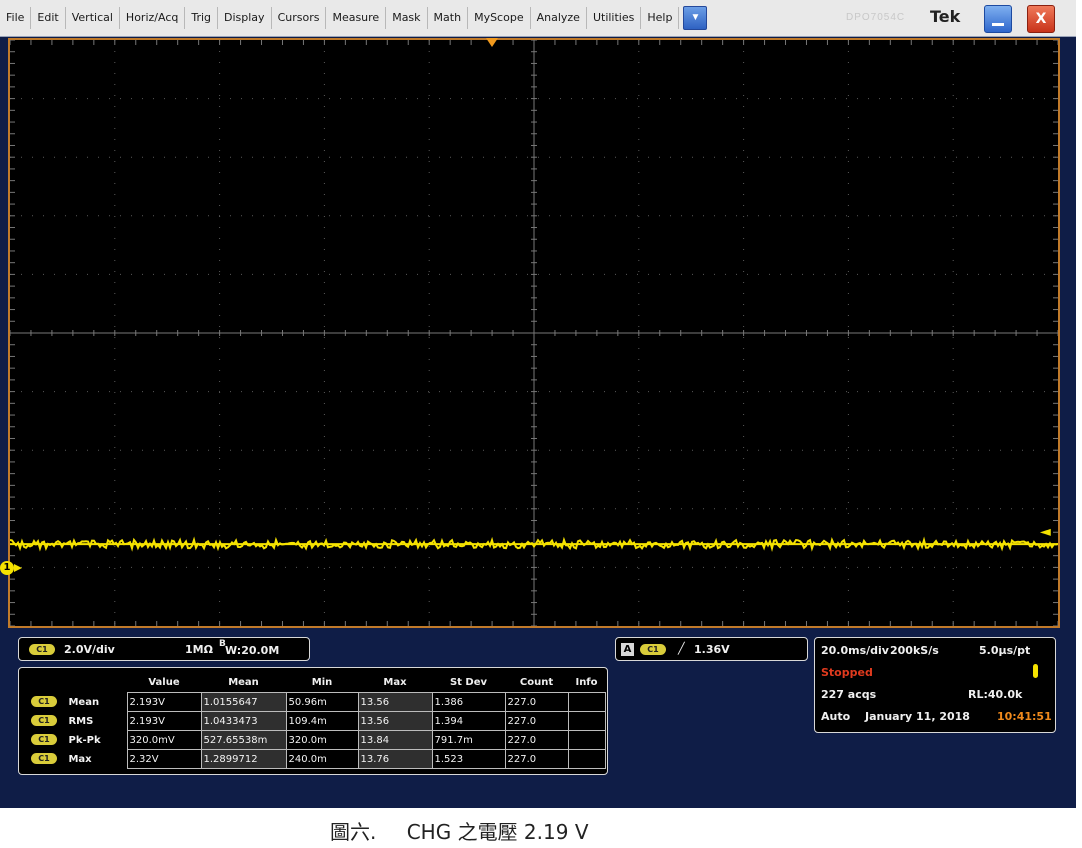 The width and height of the screenshot is (1082, 848). I want to click on header-info: Info, so click(586, 682).